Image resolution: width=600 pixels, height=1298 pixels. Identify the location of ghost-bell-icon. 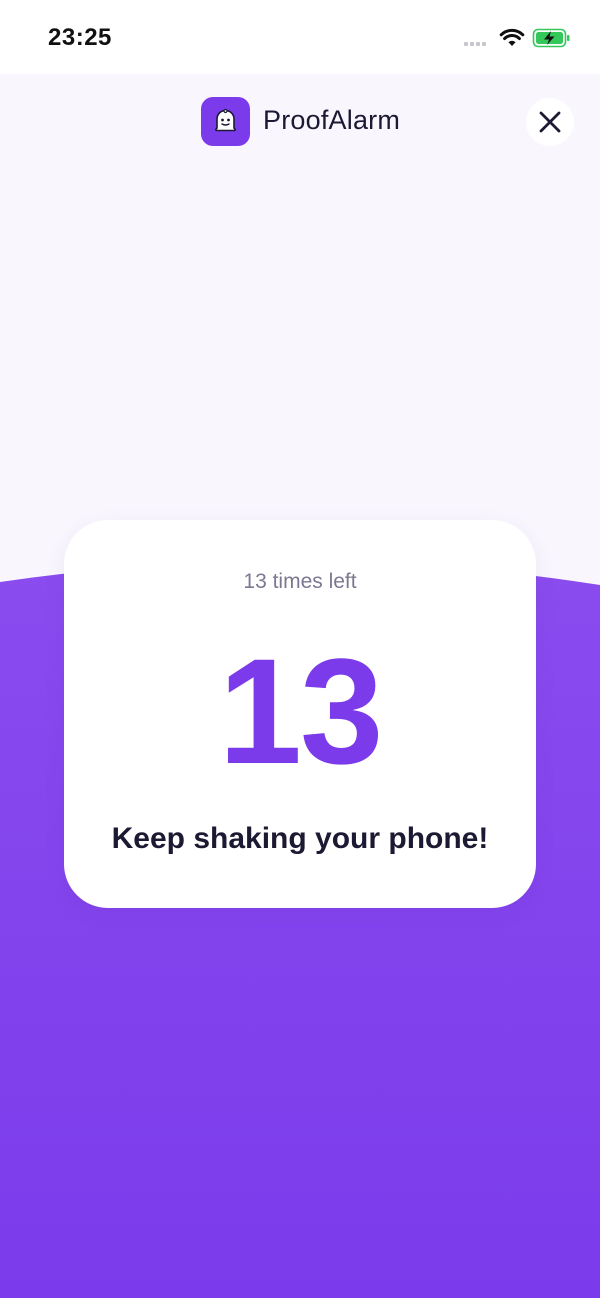
(225, 120).